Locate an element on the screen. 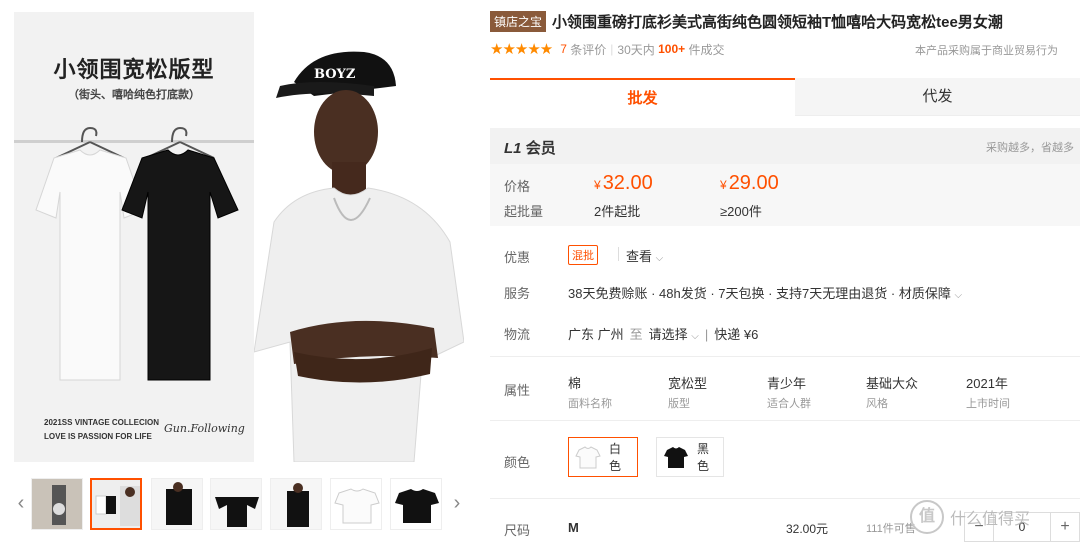  tier1-price: ¥32.00 is located at coordinates (623, 183).